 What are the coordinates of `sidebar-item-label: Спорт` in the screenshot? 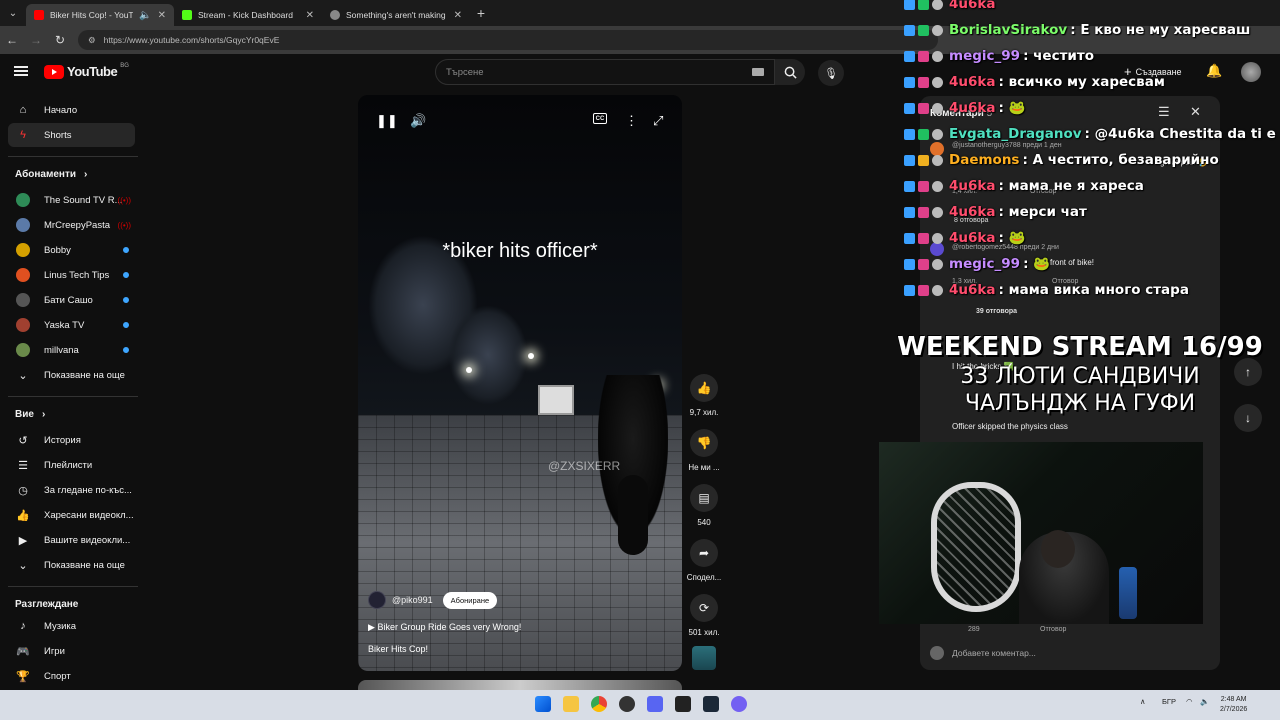 It's located at (57, 676).